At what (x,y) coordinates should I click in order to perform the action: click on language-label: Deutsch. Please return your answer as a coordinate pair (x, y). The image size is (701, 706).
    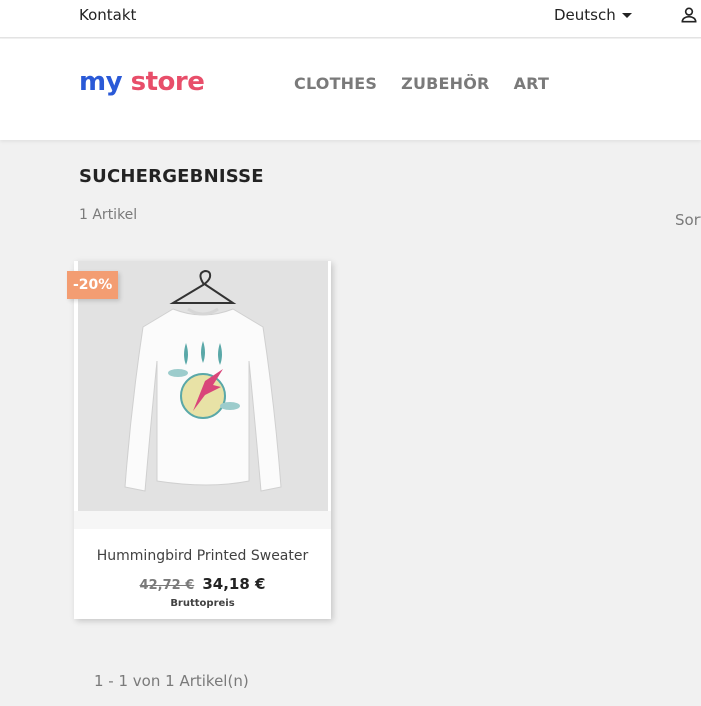
    Looking at the image, I should click on (585, 15).